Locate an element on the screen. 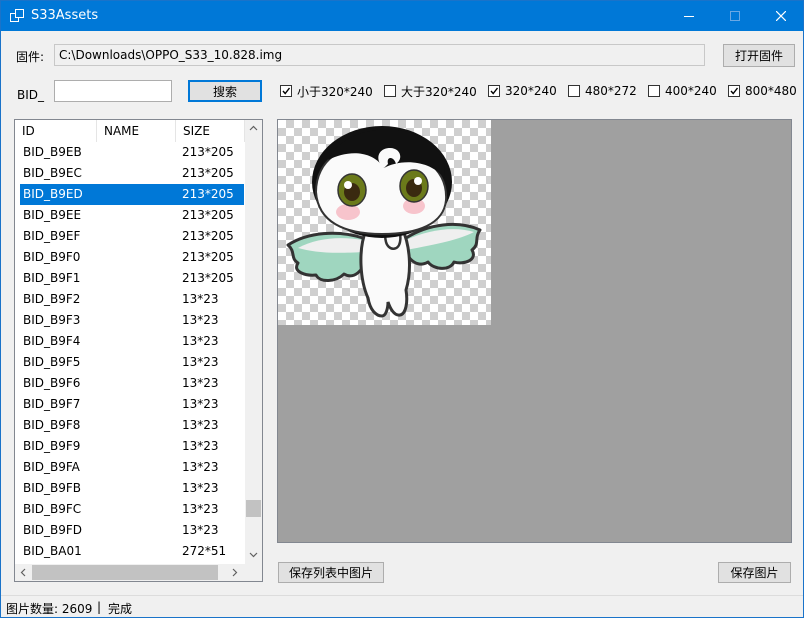 The image size is (804, 618). table-row: BID_B9EF 213*205 is located at coordinates (132, 236).